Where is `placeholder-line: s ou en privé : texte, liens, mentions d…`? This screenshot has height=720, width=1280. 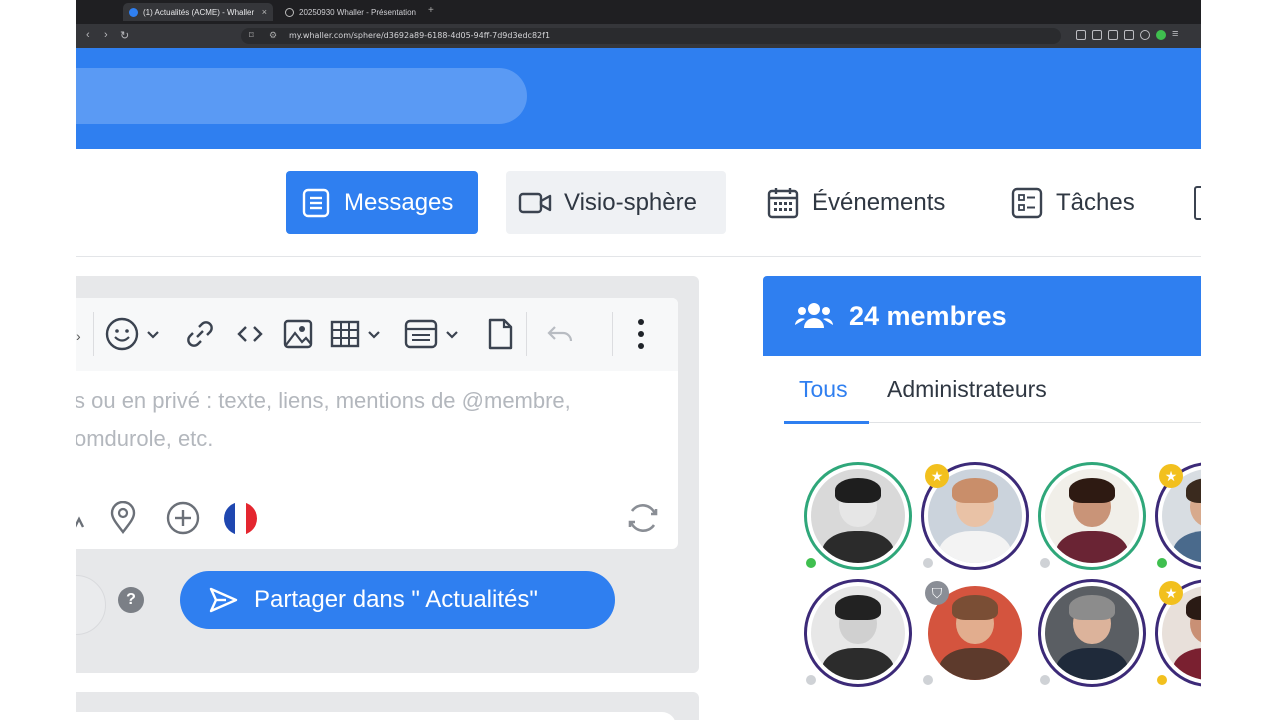 placeholder-line: s ou en privé : texte, liens, mentions d… is located at coordinates (323, 400).